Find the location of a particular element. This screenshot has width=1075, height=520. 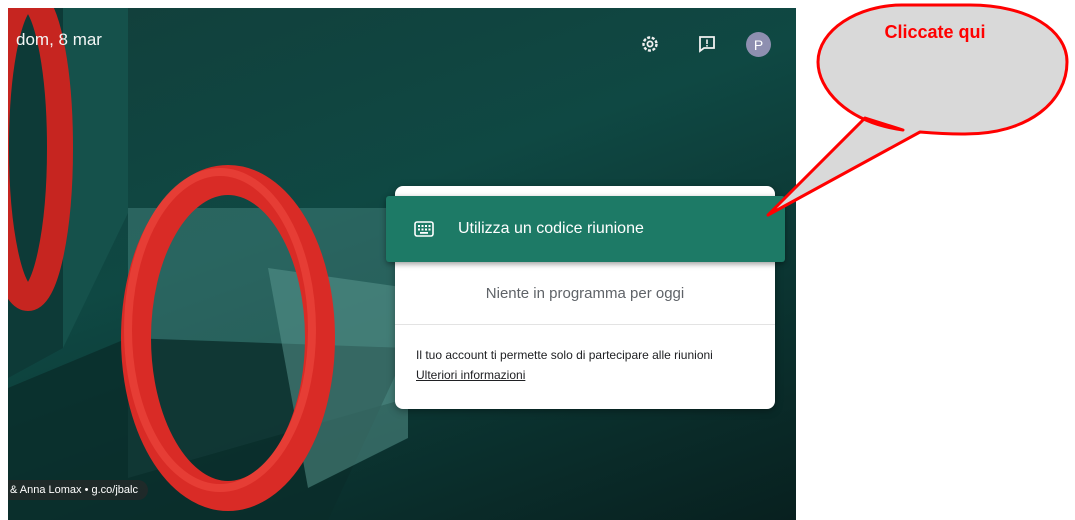

use-meeting-code-button: Utilizza un codice riunione is located at coordinates (585, 229).